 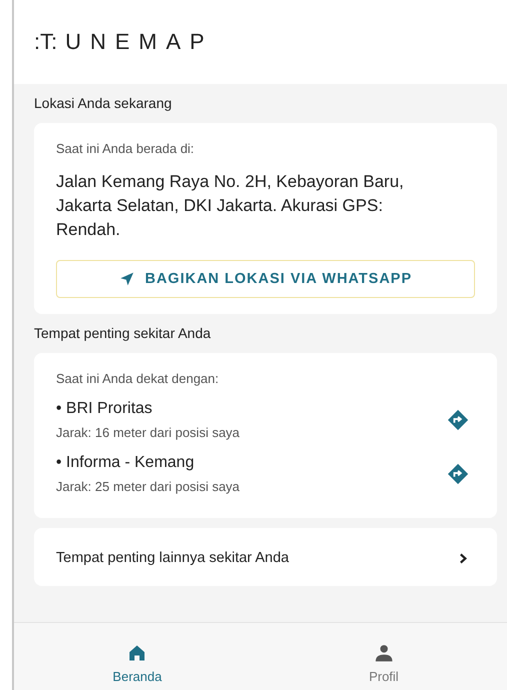 What do you see at coordinates (463, 558) in the screenshot?
I see `chevron-right-icon` at bounding box center [463, 558].